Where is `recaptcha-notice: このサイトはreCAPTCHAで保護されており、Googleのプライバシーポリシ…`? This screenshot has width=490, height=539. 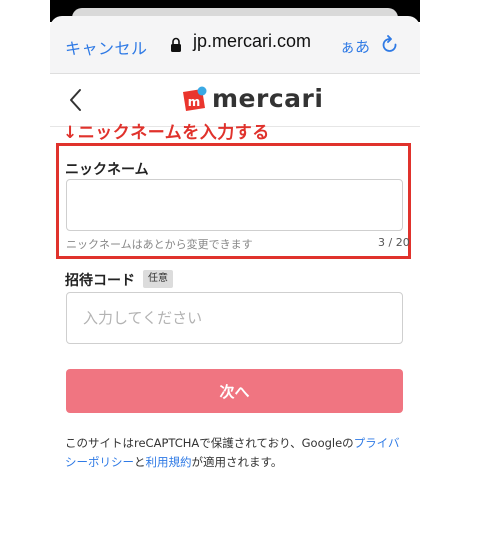 recaptcha-notice: このサイトはreCAPTCHAで保護されており、Googleのプライバシーポリシ… is located at coordinates (237, 453).